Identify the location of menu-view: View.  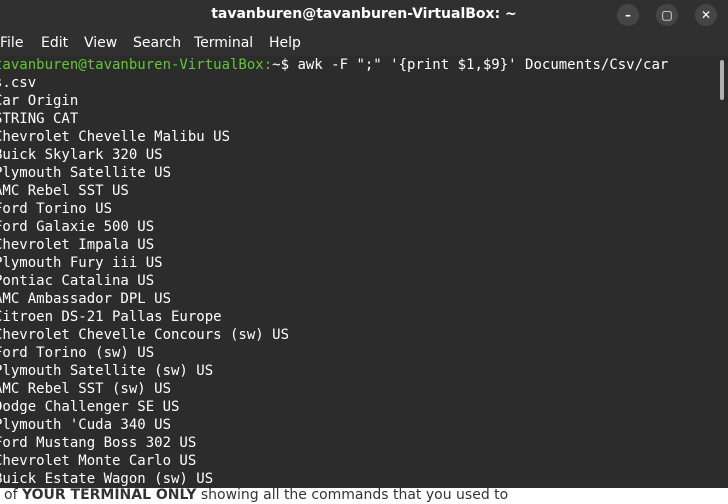
(100, 43).